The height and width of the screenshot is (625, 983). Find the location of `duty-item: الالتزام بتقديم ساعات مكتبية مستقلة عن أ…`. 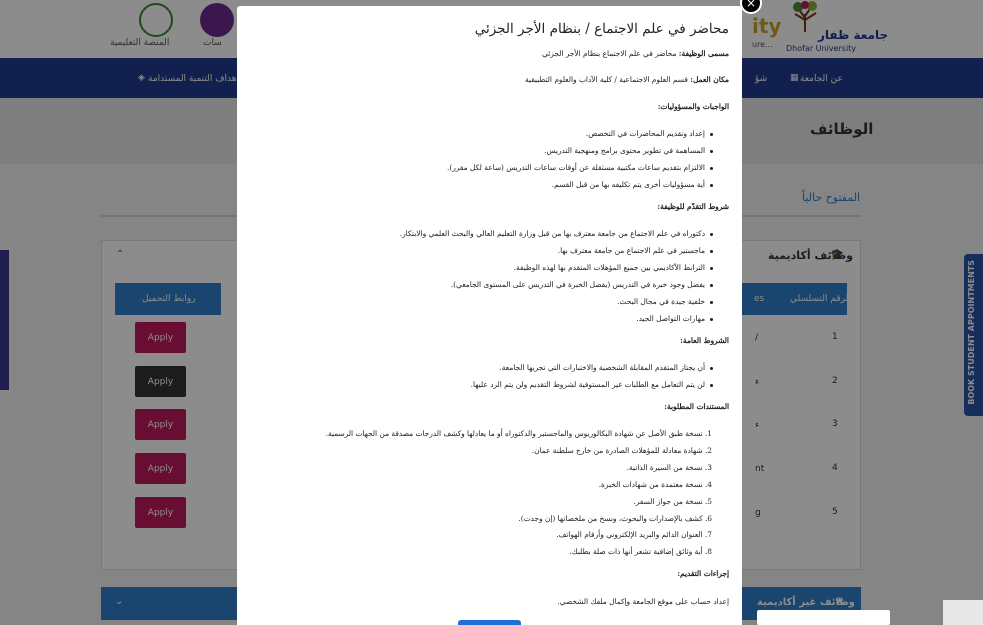

duty-item: الالتزام بتقديم ساعات مكتبية مستقلة عن أ… is located at coordinates (575, 167).